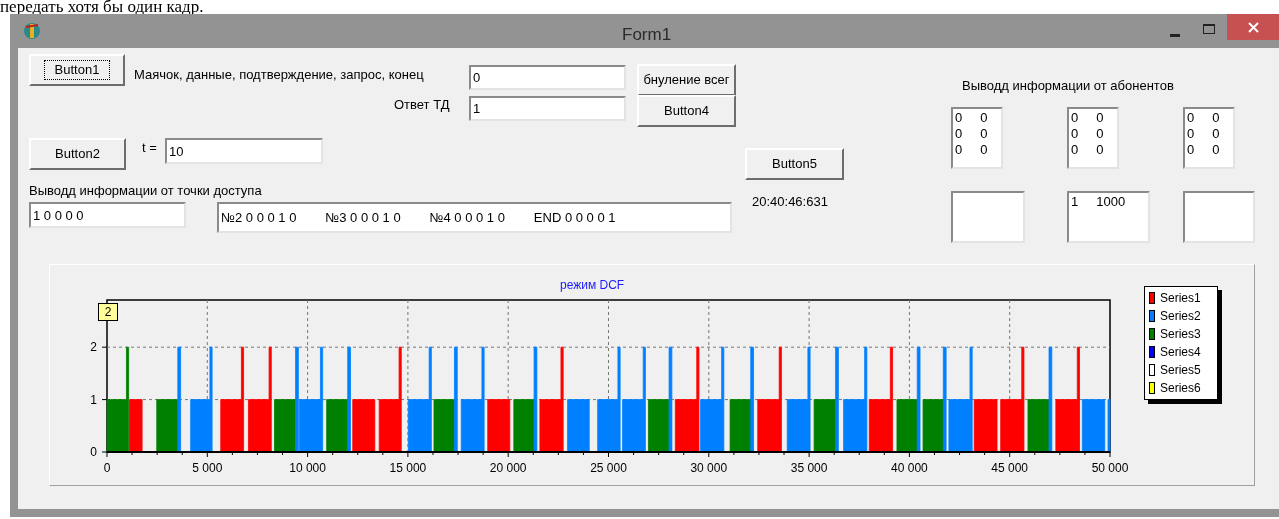  I want to click on x-tick-label: 50 000, so click(1110, 468).